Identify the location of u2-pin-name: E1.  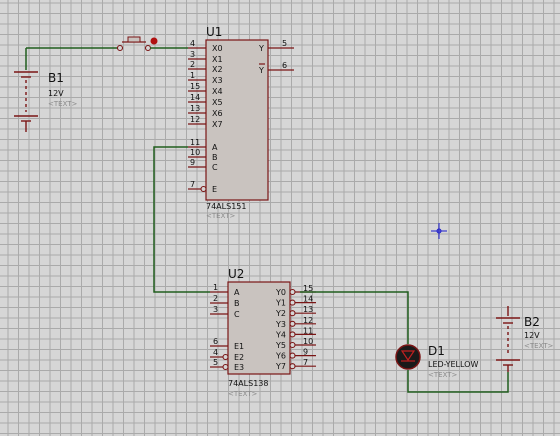
(239, 346).